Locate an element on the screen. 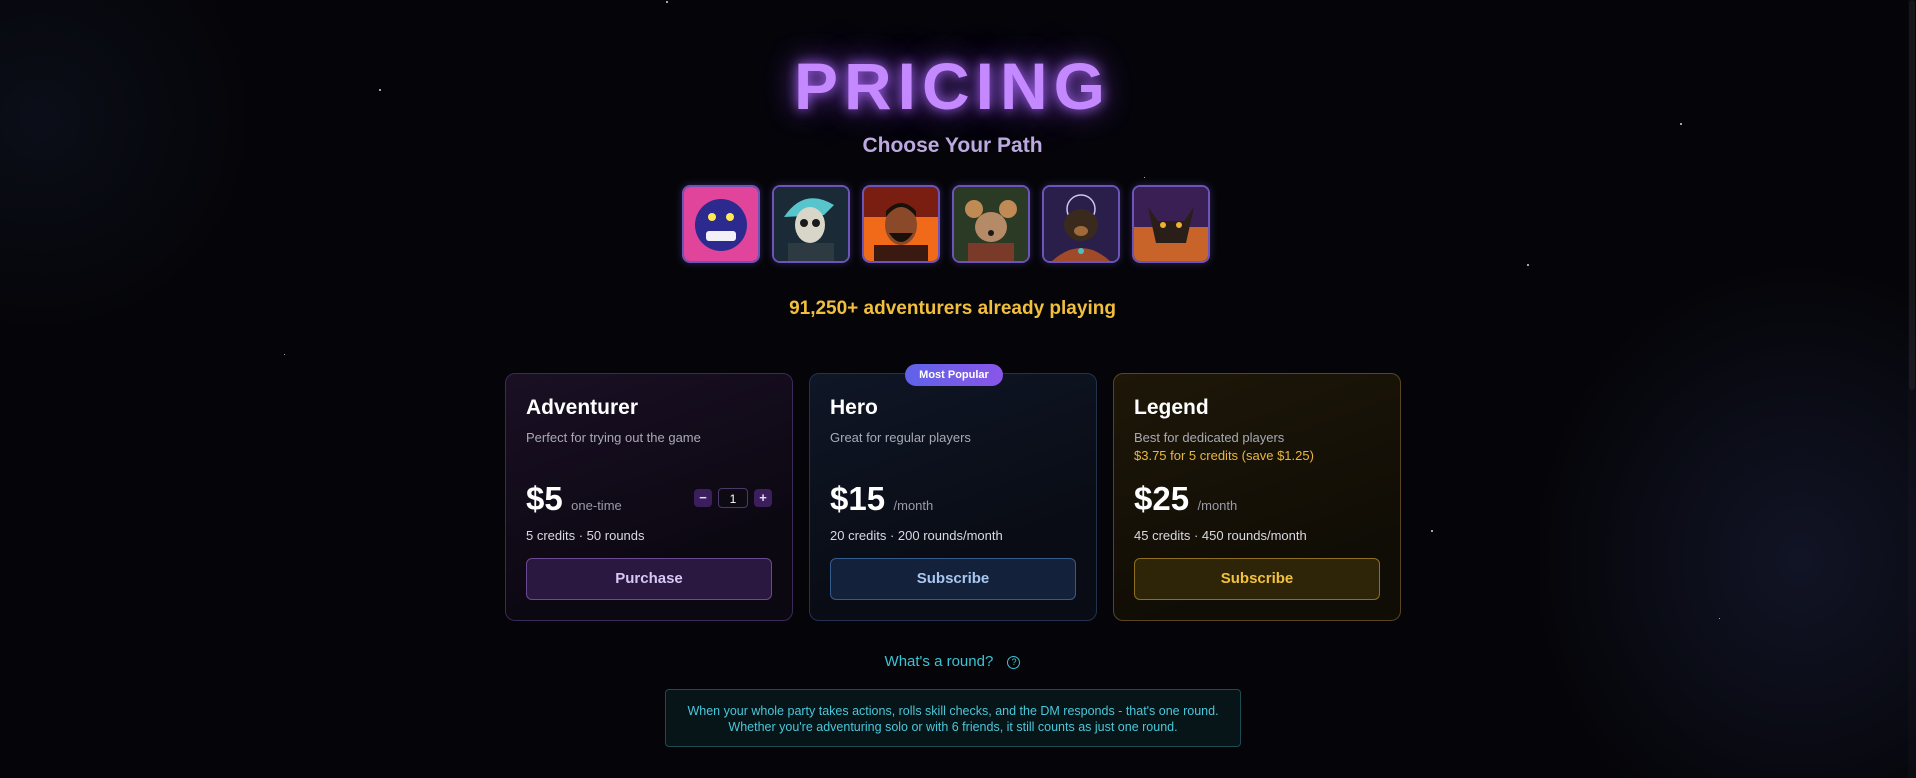  player-count: 91,250+ adventurers already playing is located at coordinates (952, 308).